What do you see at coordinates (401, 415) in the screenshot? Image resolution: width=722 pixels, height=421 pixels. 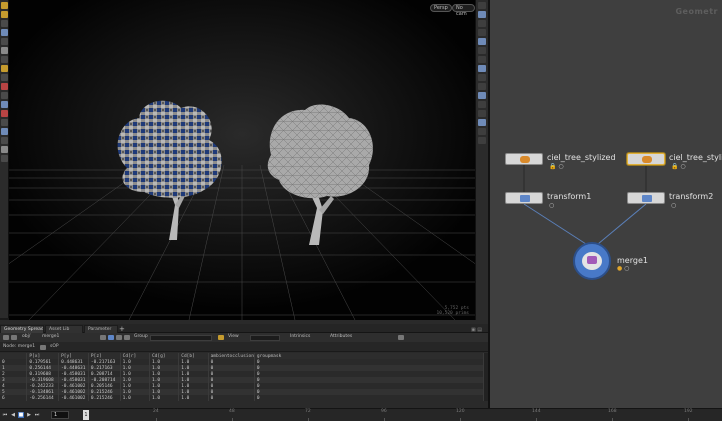 I see `timeline-ruler: 24 48 72 96 120 144 168 192` at bounding box center [401, 415].